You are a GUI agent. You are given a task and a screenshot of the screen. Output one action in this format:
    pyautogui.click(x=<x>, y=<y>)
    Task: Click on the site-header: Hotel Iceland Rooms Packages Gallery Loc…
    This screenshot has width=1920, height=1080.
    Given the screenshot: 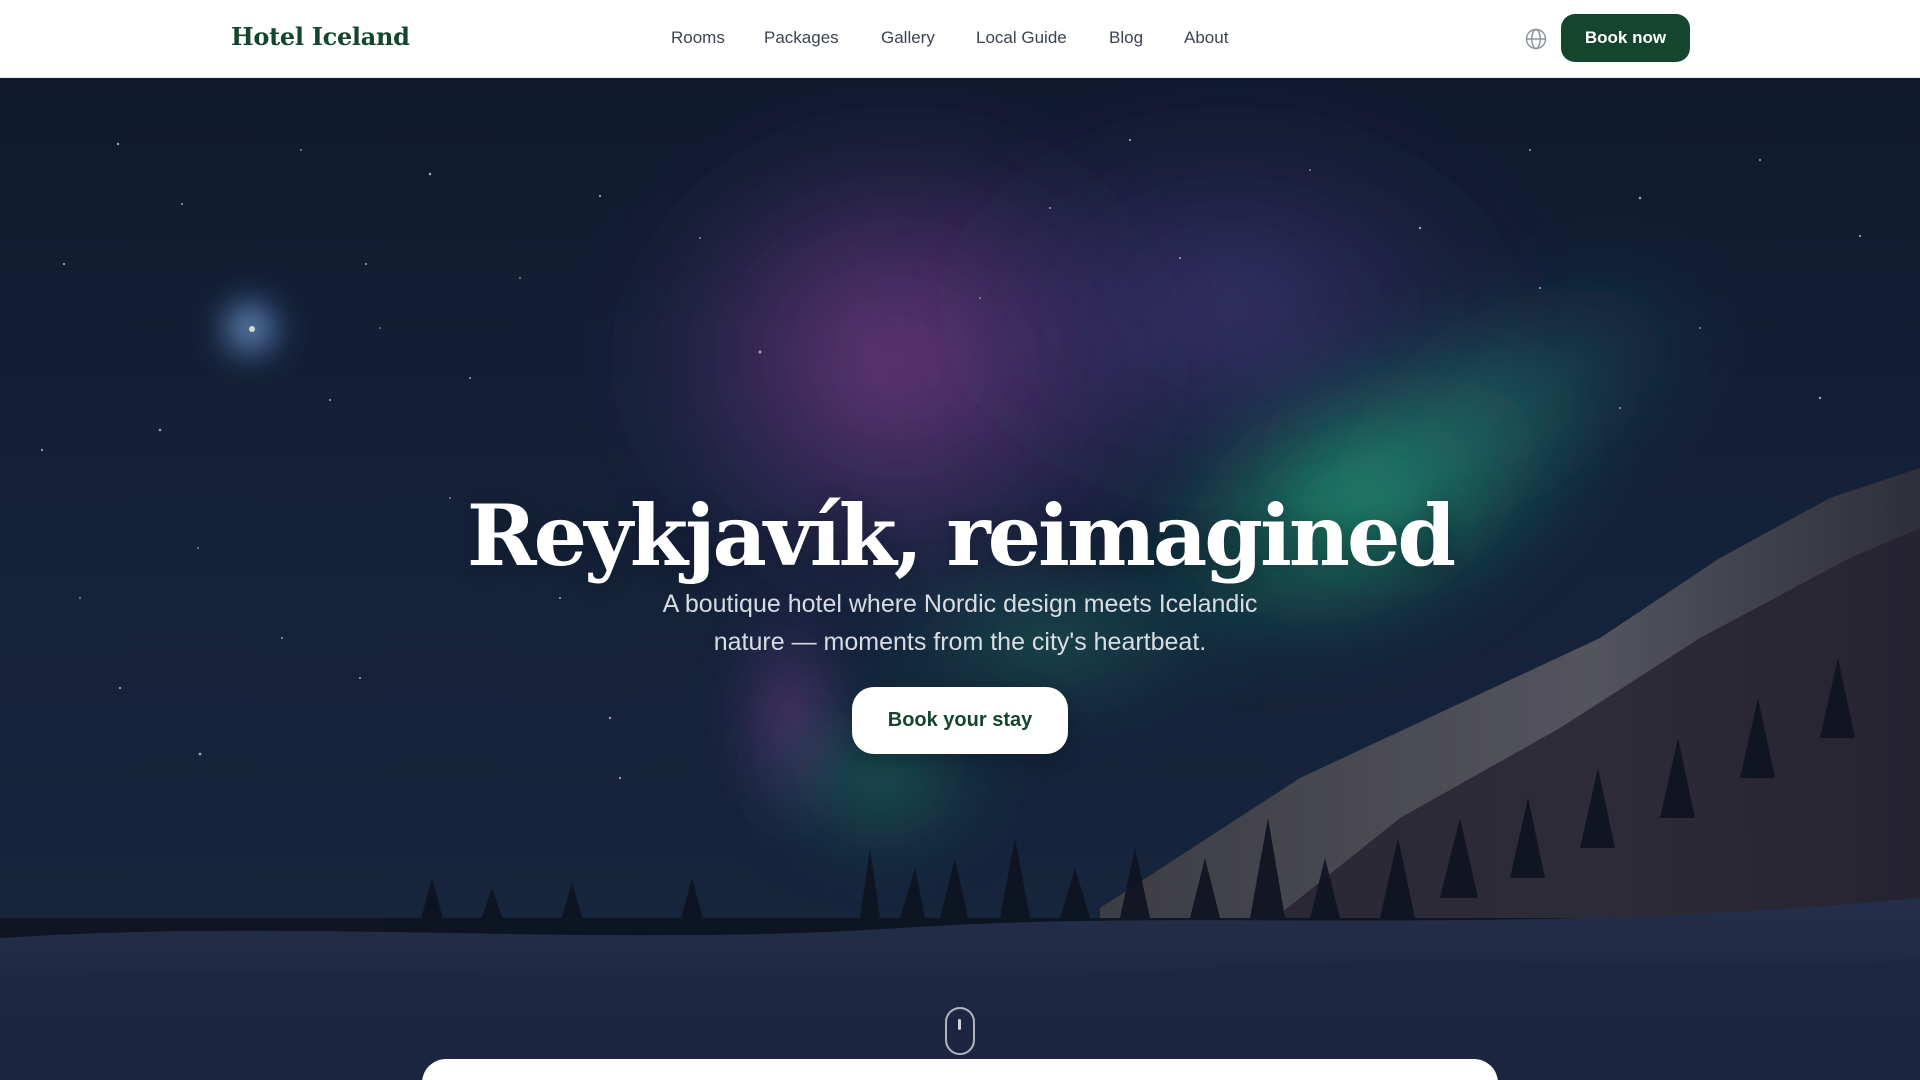 What is the action you would take?
    pyautogui.click(x=960, y=39)
    